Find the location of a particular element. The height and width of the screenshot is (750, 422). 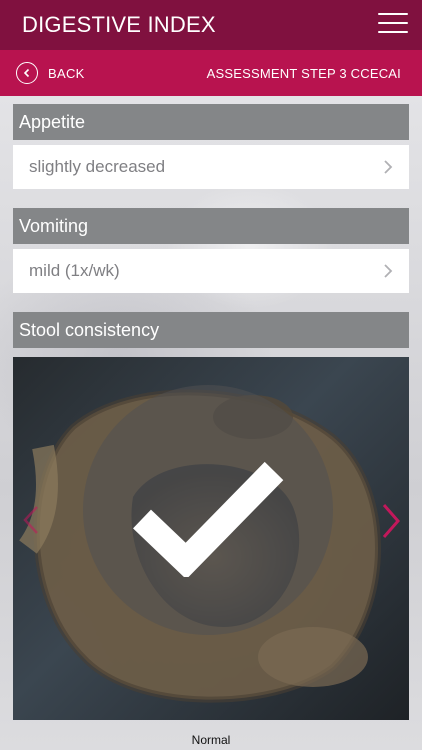

checkmark-icon is located at coordinates (208, 519).